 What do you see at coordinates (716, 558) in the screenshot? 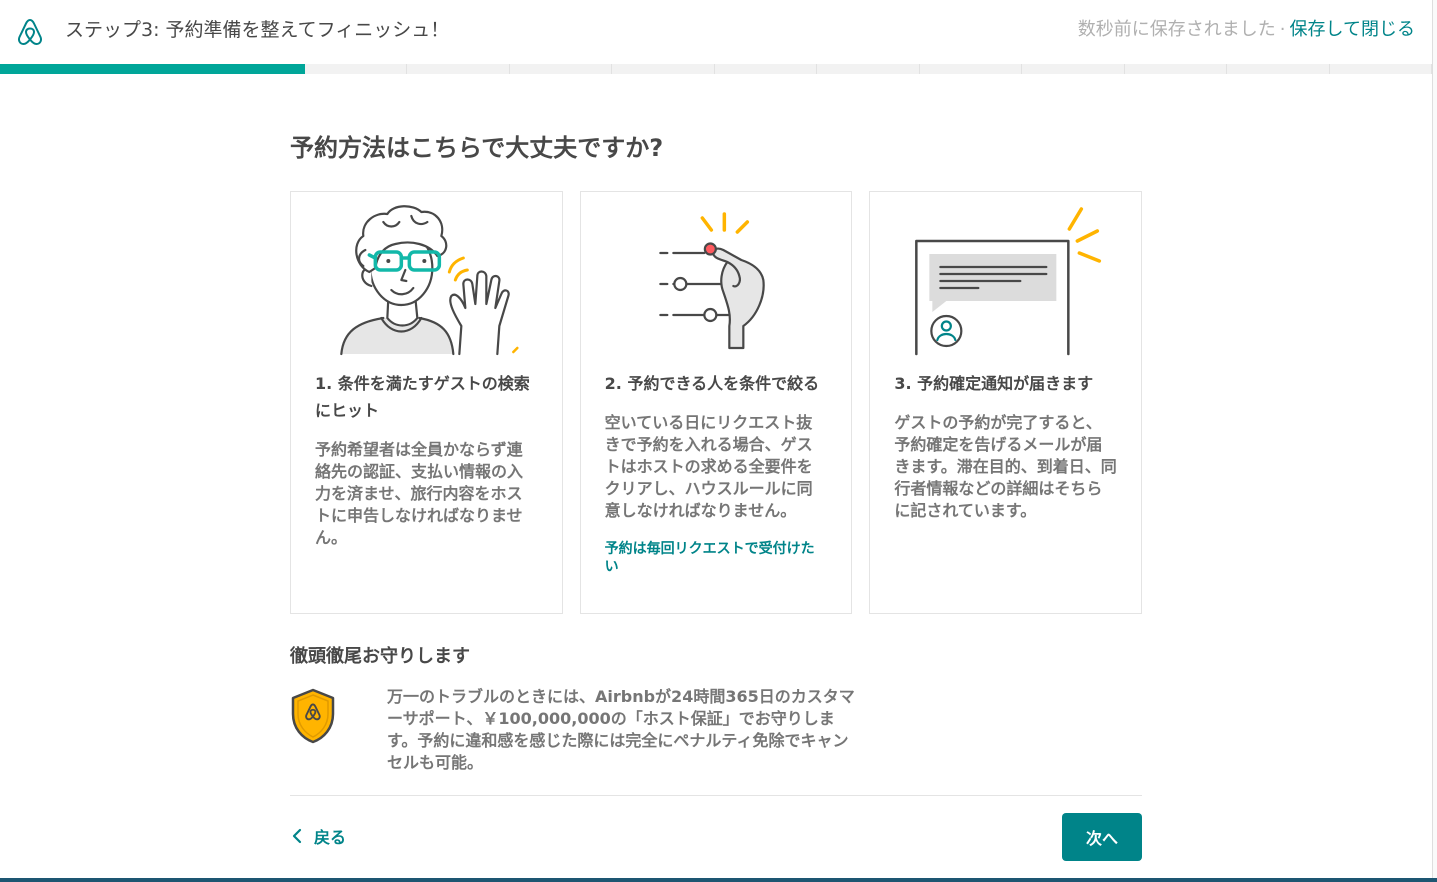
I see `request-to-book-link: 予約は毎回リクエストで受付けたい` at bounding box center [716, 558].